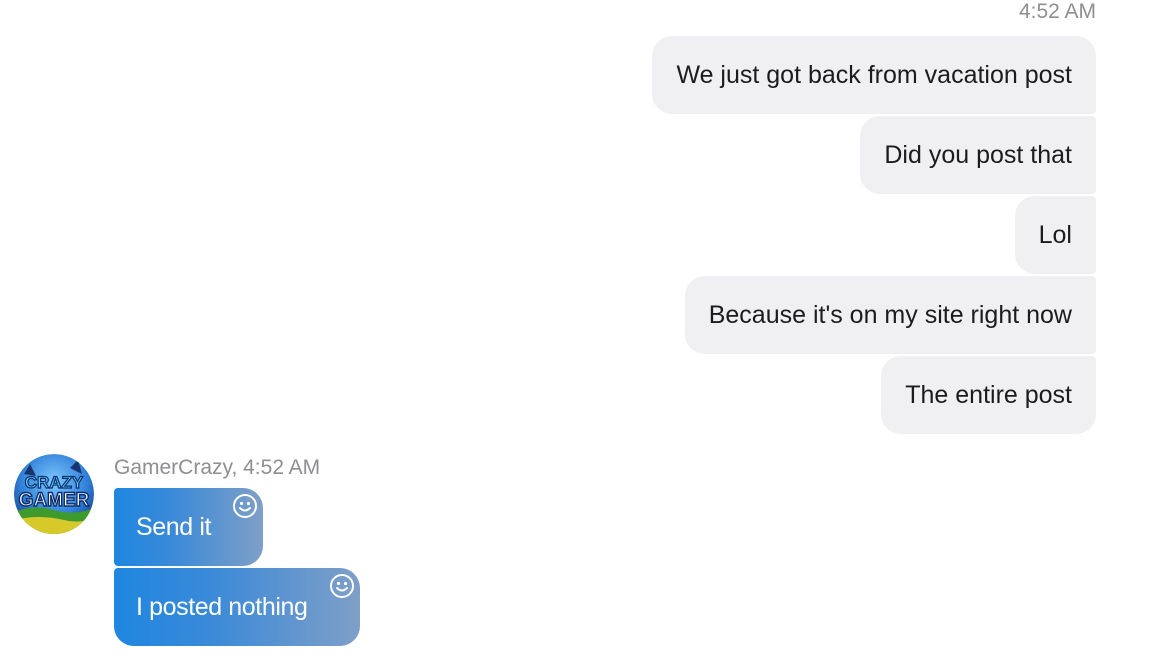  I want to click on avatar: CRAZY GAMER, so click(54, 494).